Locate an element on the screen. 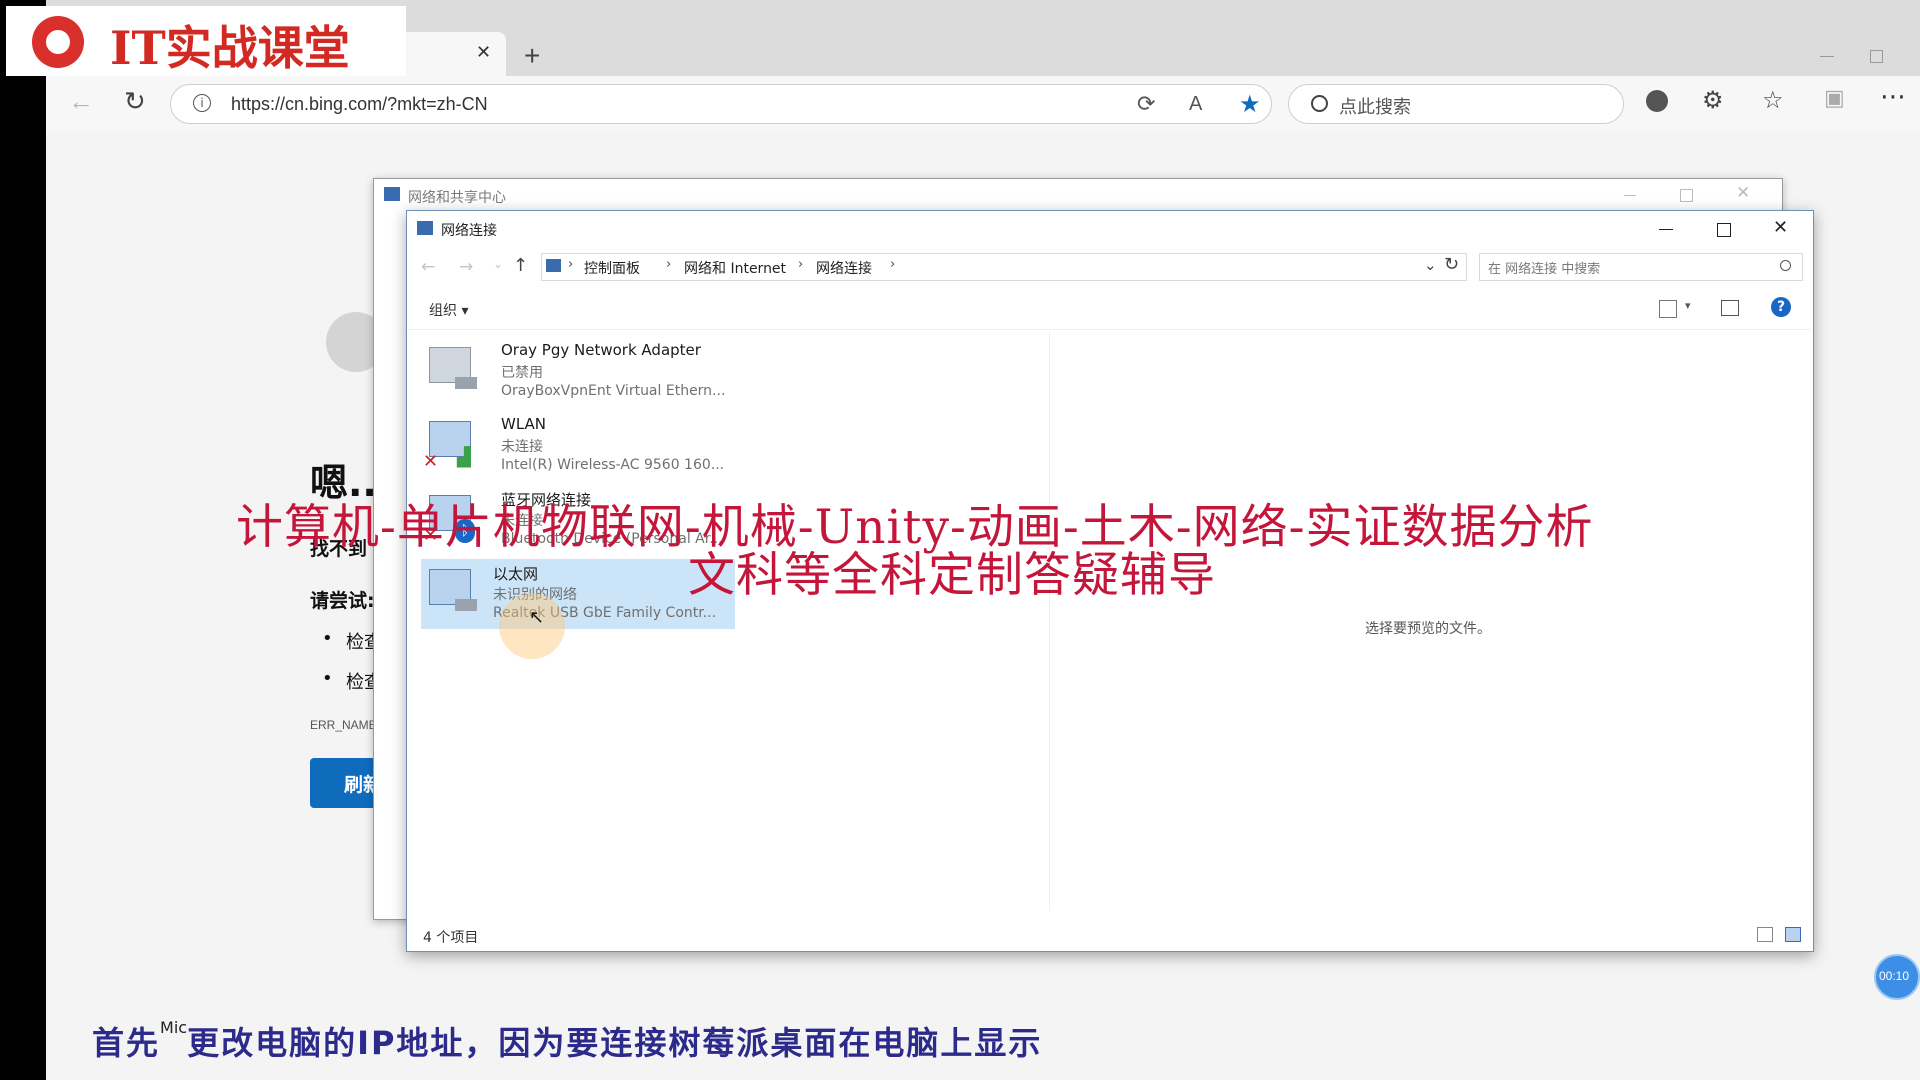 Image resolution: width=1920 pixels, height=1080 pixels. browser-search-placeholder: 点此搜索 is located at coordinates (1375, 107).